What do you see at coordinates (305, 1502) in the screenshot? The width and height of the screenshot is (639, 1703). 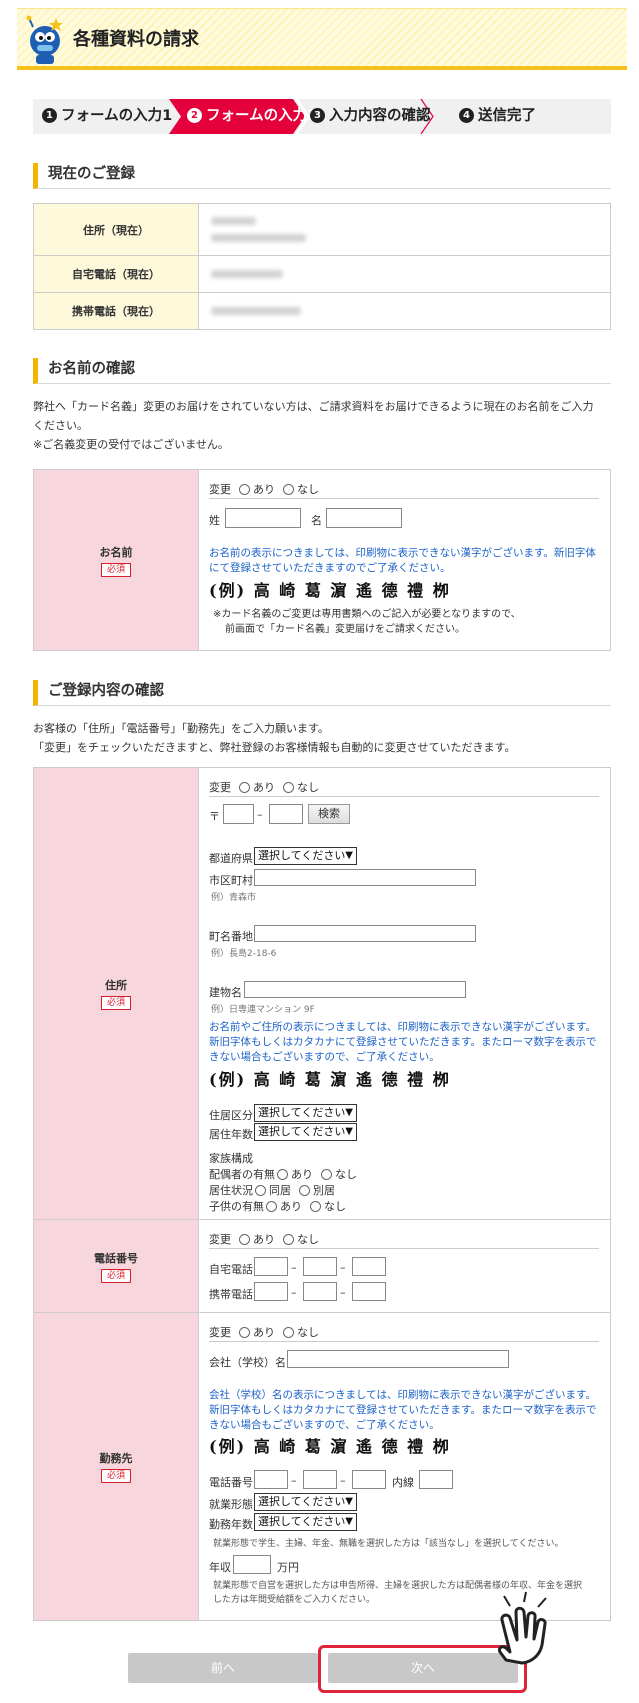 I see `work-type-select: 選択してください ▼` at bounding box center [305, 1502].